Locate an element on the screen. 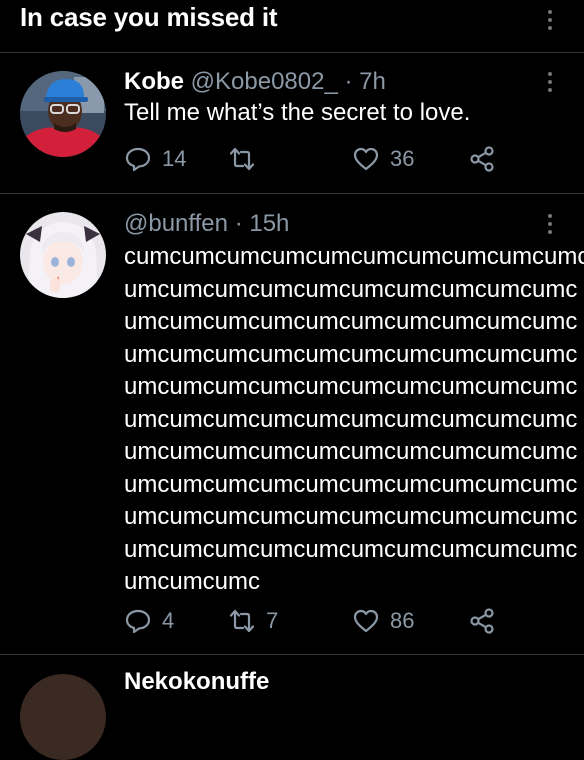 The width and height of the screenshot is (584, 760). like-button: 86 is located at coordinates (383, 621).